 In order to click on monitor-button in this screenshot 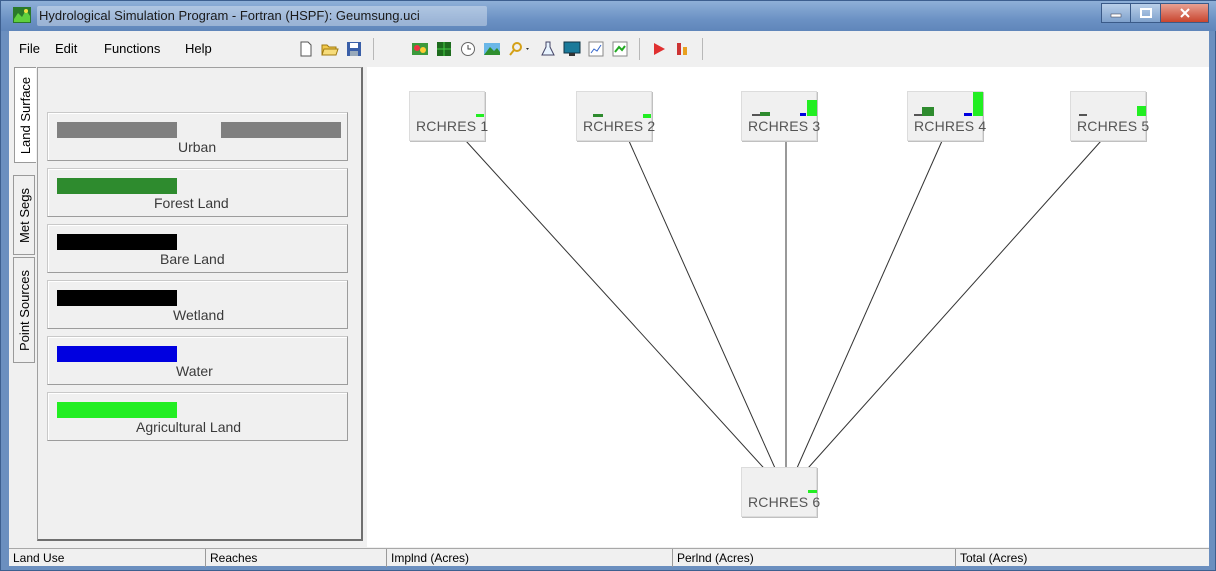, I will do `click(572, 49)`.